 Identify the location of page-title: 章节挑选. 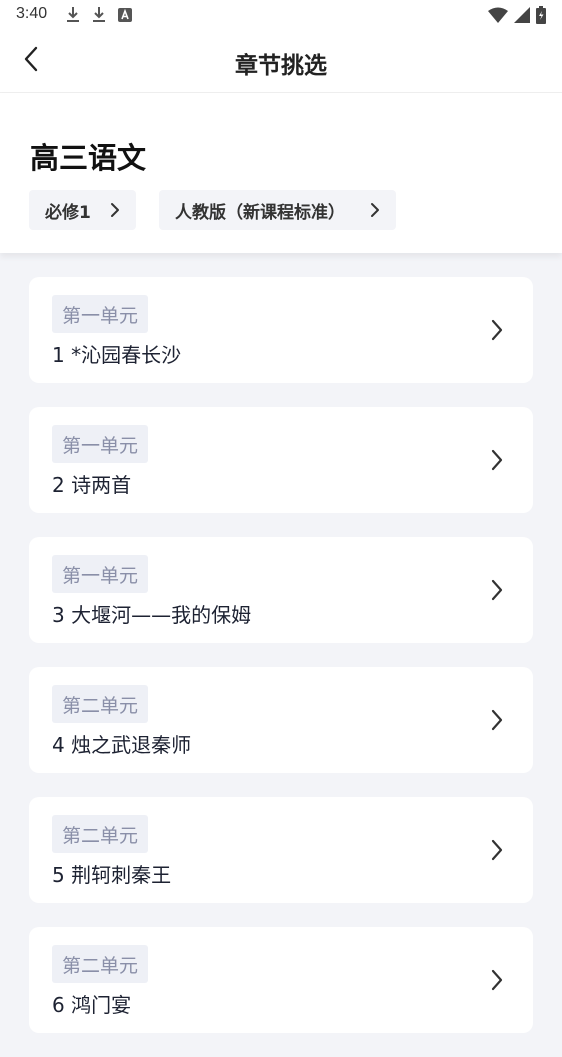
(281, 66).